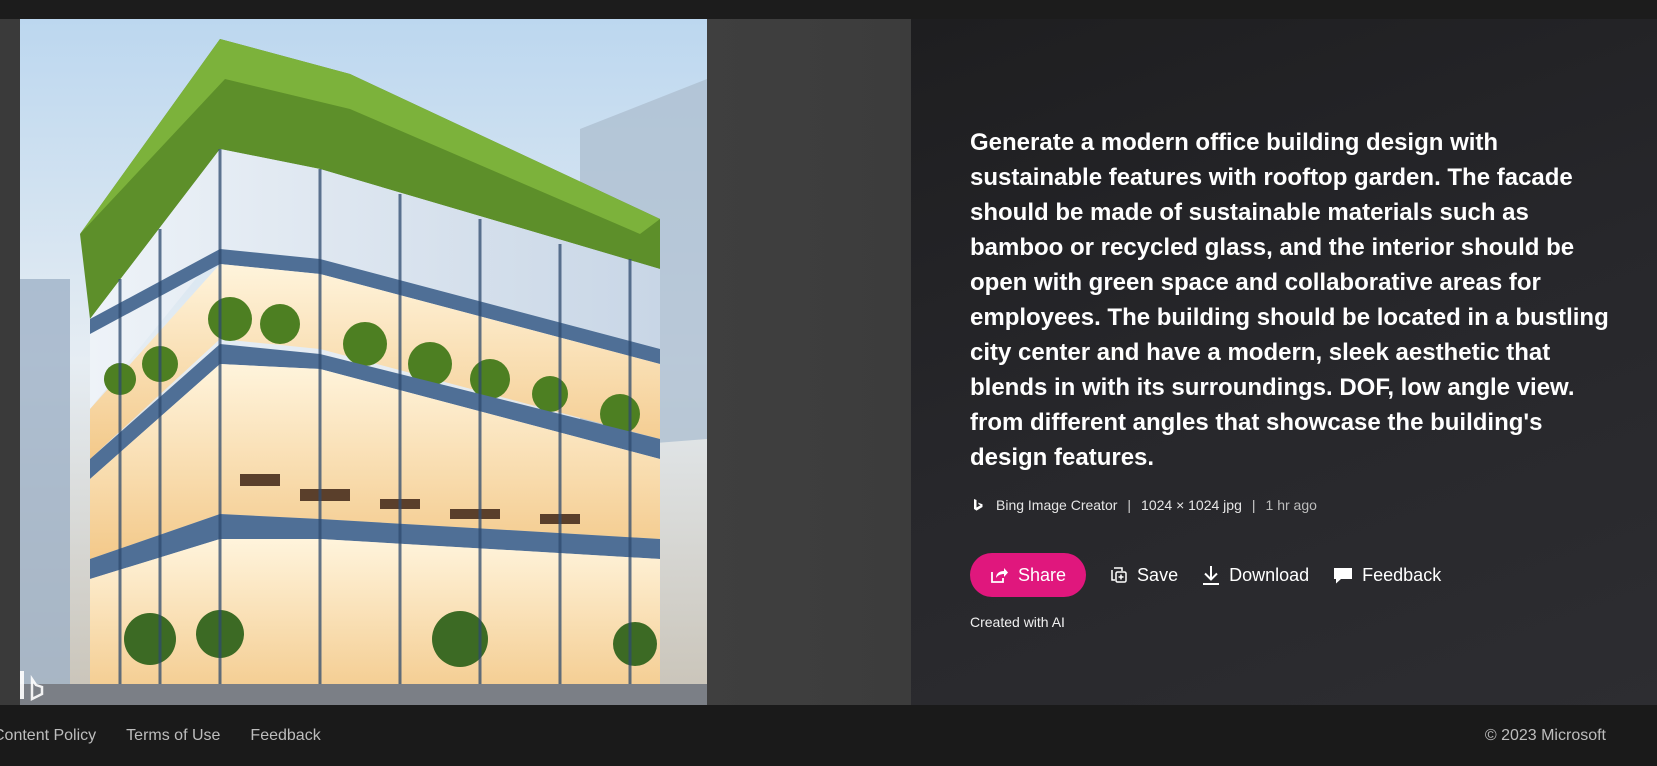 The image size is (1657, 766). Describe the element at coordinates (999, 575) in the screenshot. I see `share-icon` at that location.